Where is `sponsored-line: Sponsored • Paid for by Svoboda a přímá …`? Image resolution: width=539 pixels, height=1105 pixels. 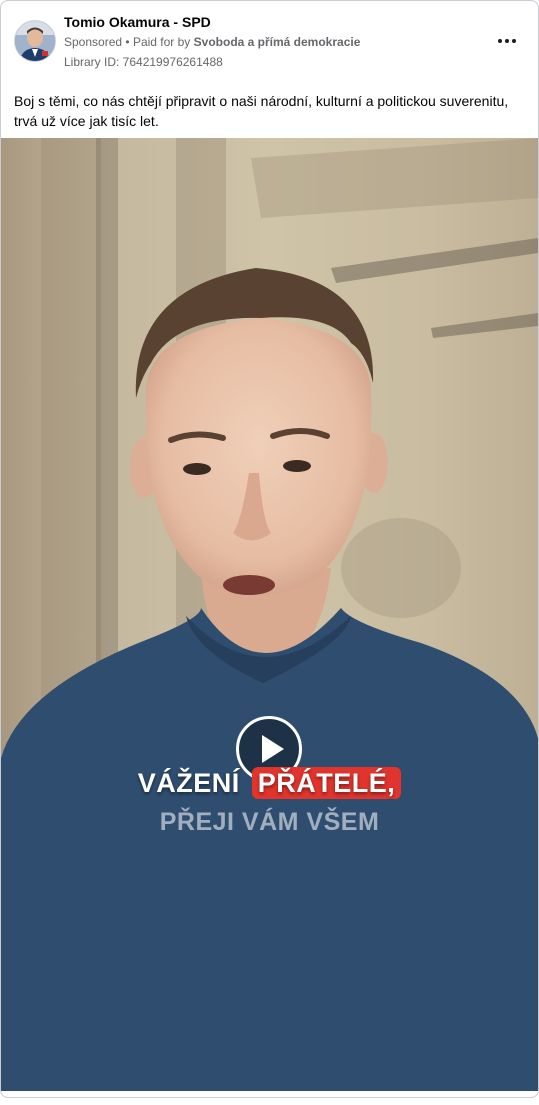 sponsored-line: Sponsored • Paid for by Svoboda a přímá … is located at coordinates (212, 42).